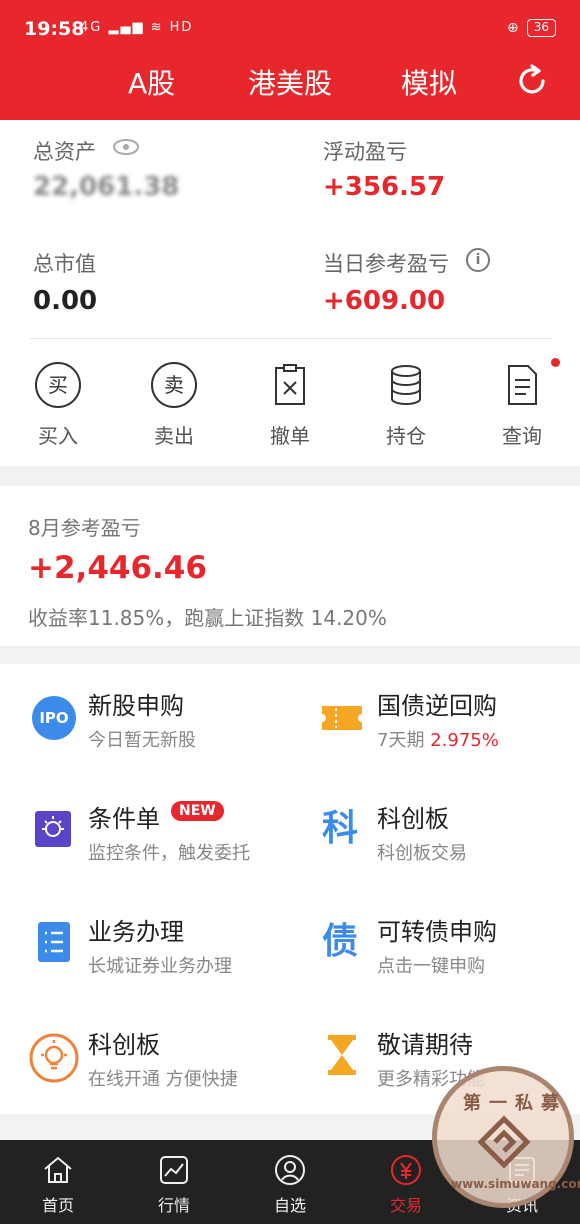 This screenshot has height=1224, width=580. I want to click on bulb-board-icon, so click(53, 829).